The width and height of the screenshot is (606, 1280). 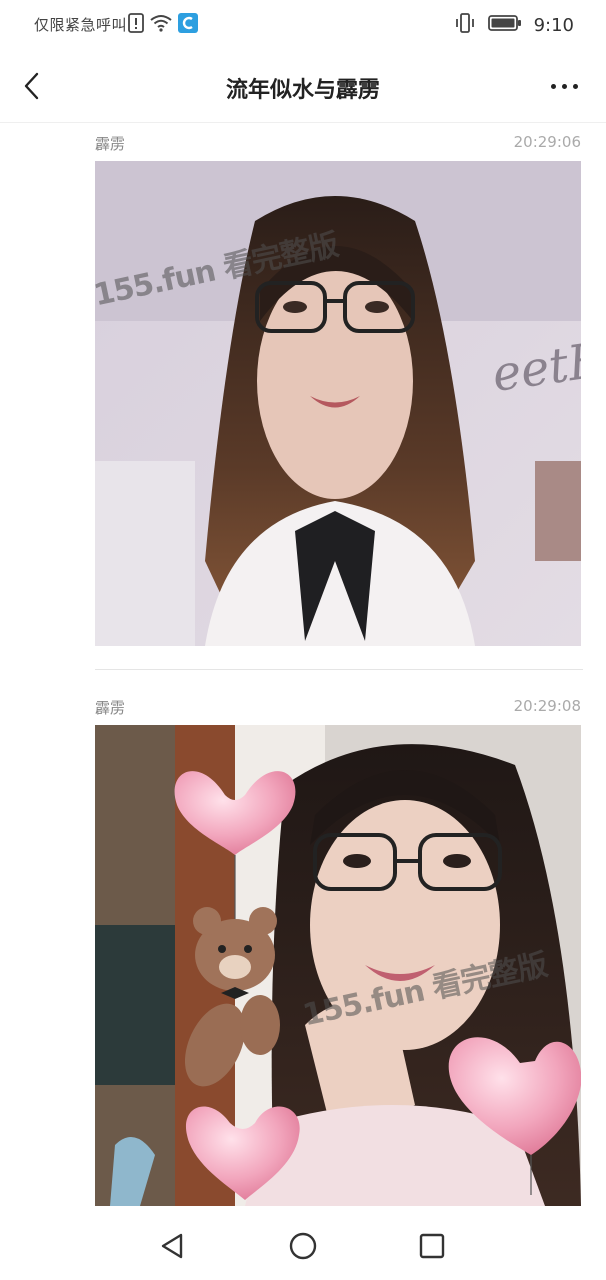 I want to click on circle-home-icon, so click(x=303, y=1246).